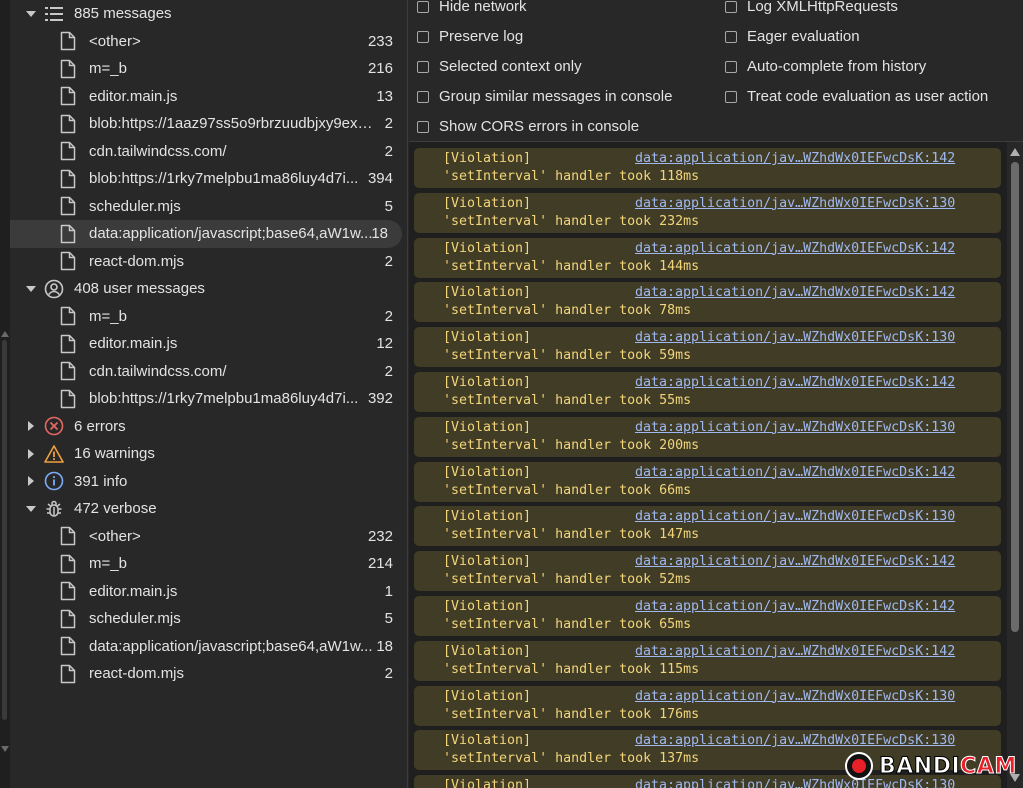  Describe the element at coordinates (856, 96) in the screenshot. I see `treat-code-eval-option: Treat code evaluation as user action` at that location.